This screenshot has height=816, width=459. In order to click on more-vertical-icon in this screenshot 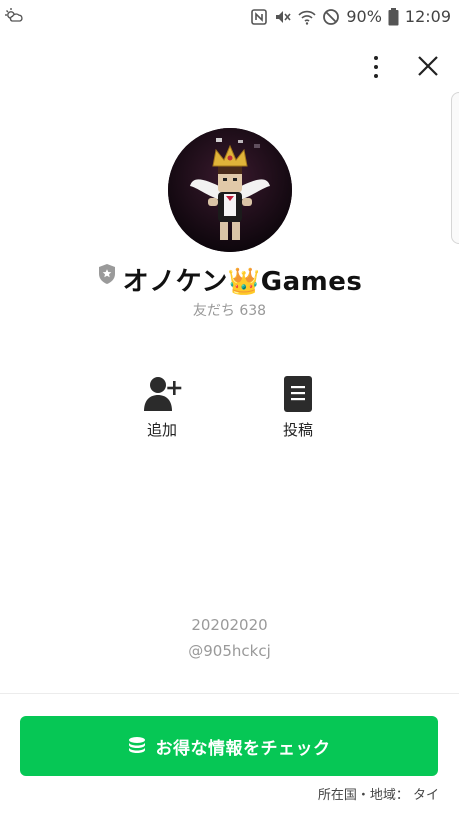, I will do `click(376, 58)`.